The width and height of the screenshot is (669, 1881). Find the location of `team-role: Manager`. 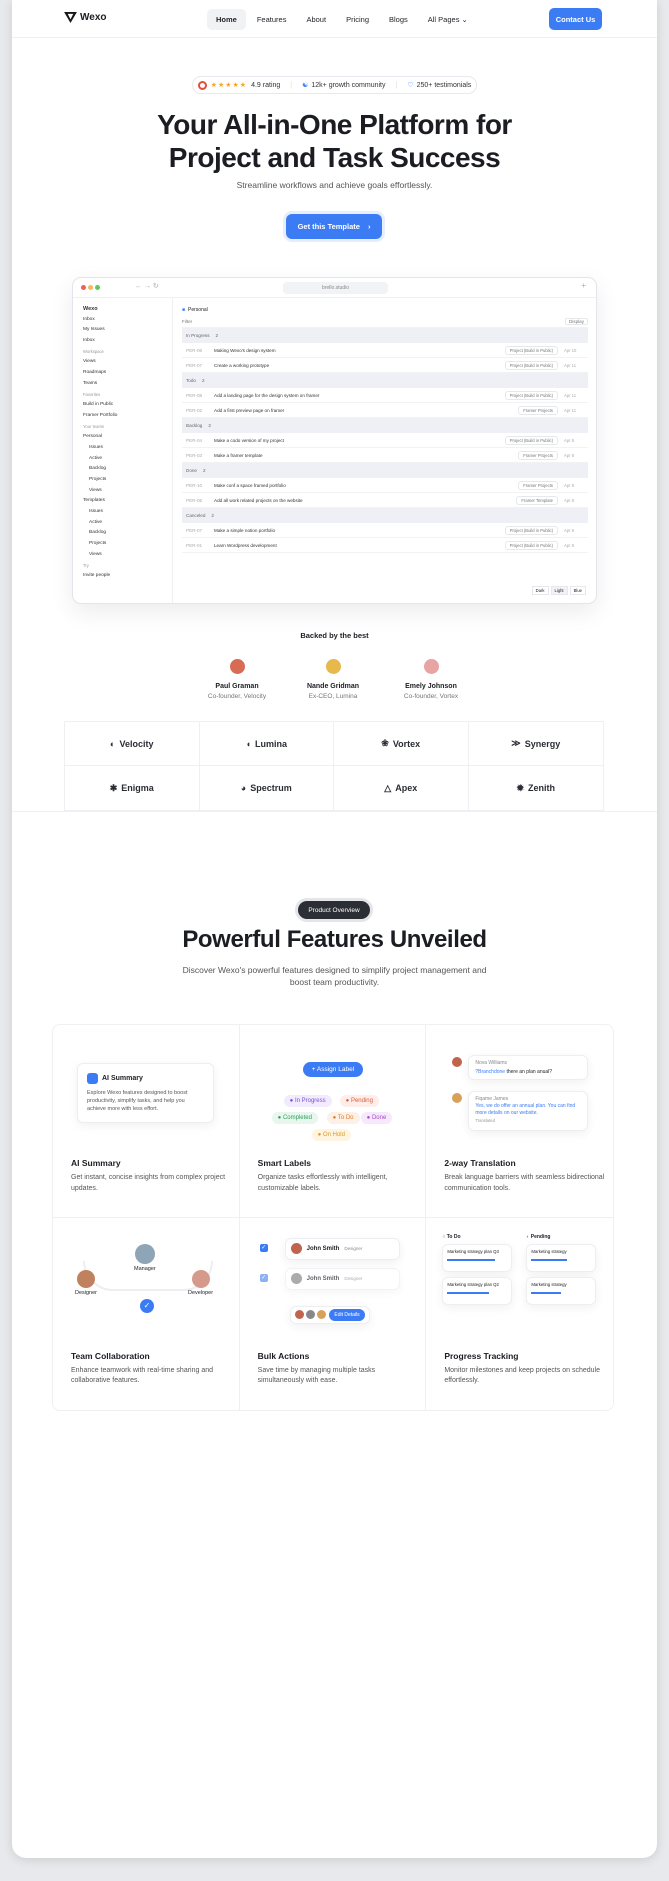

team-role: Manager is located at coordinates (145, 1268).